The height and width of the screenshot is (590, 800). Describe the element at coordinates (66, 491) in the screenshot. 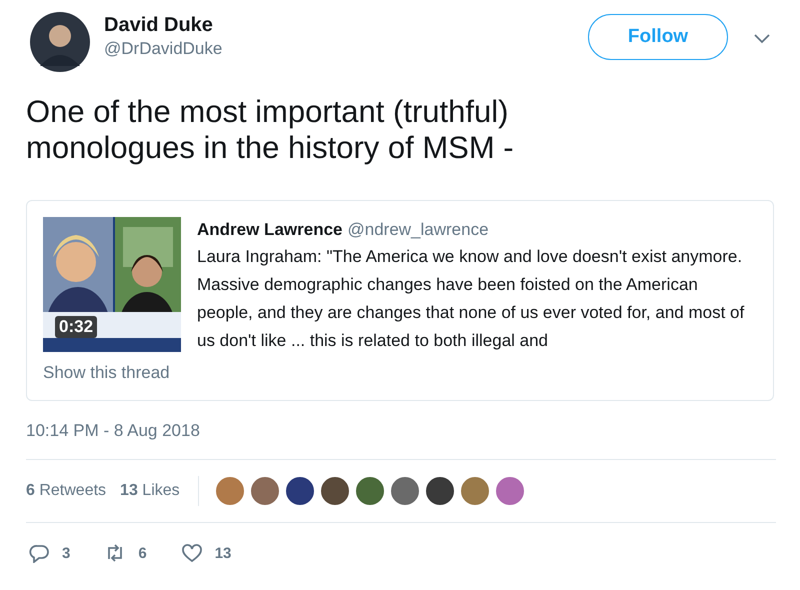

I see `stat-link: 6 Retweets` at that location.